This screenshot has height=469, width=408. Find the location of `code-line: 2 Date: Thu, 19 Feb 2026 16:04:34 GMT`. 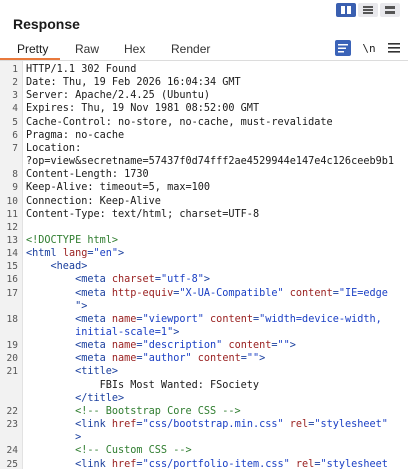

code-line: 2 Date: Thu, 19 Feb 2026 16:04:34 GMT is located at coordinates (204, 83).